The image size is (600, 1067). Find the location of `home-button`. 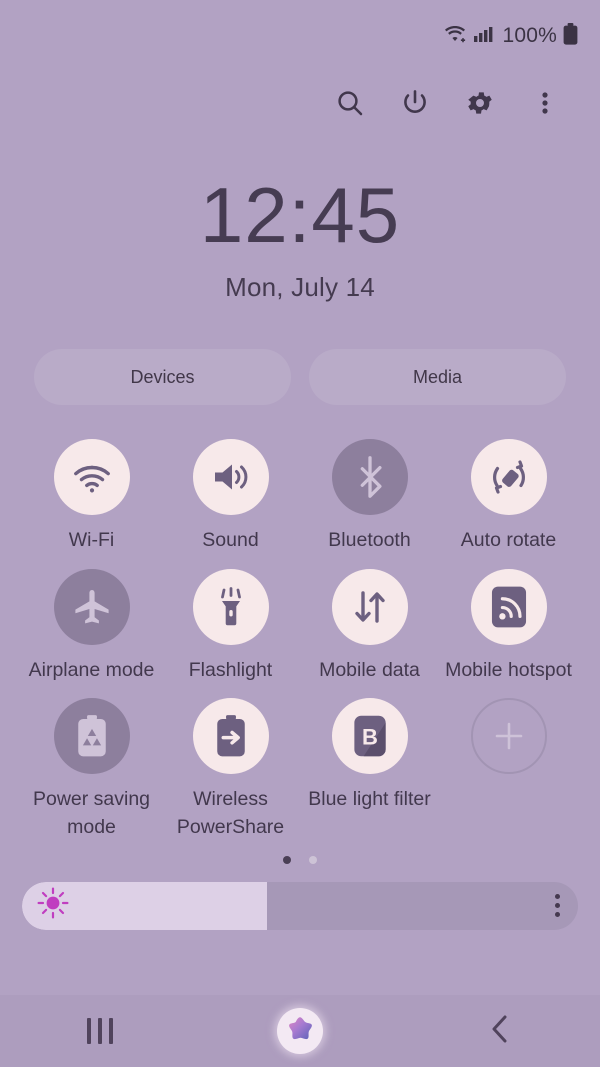

home-button is located at coordinates (300, 1031).